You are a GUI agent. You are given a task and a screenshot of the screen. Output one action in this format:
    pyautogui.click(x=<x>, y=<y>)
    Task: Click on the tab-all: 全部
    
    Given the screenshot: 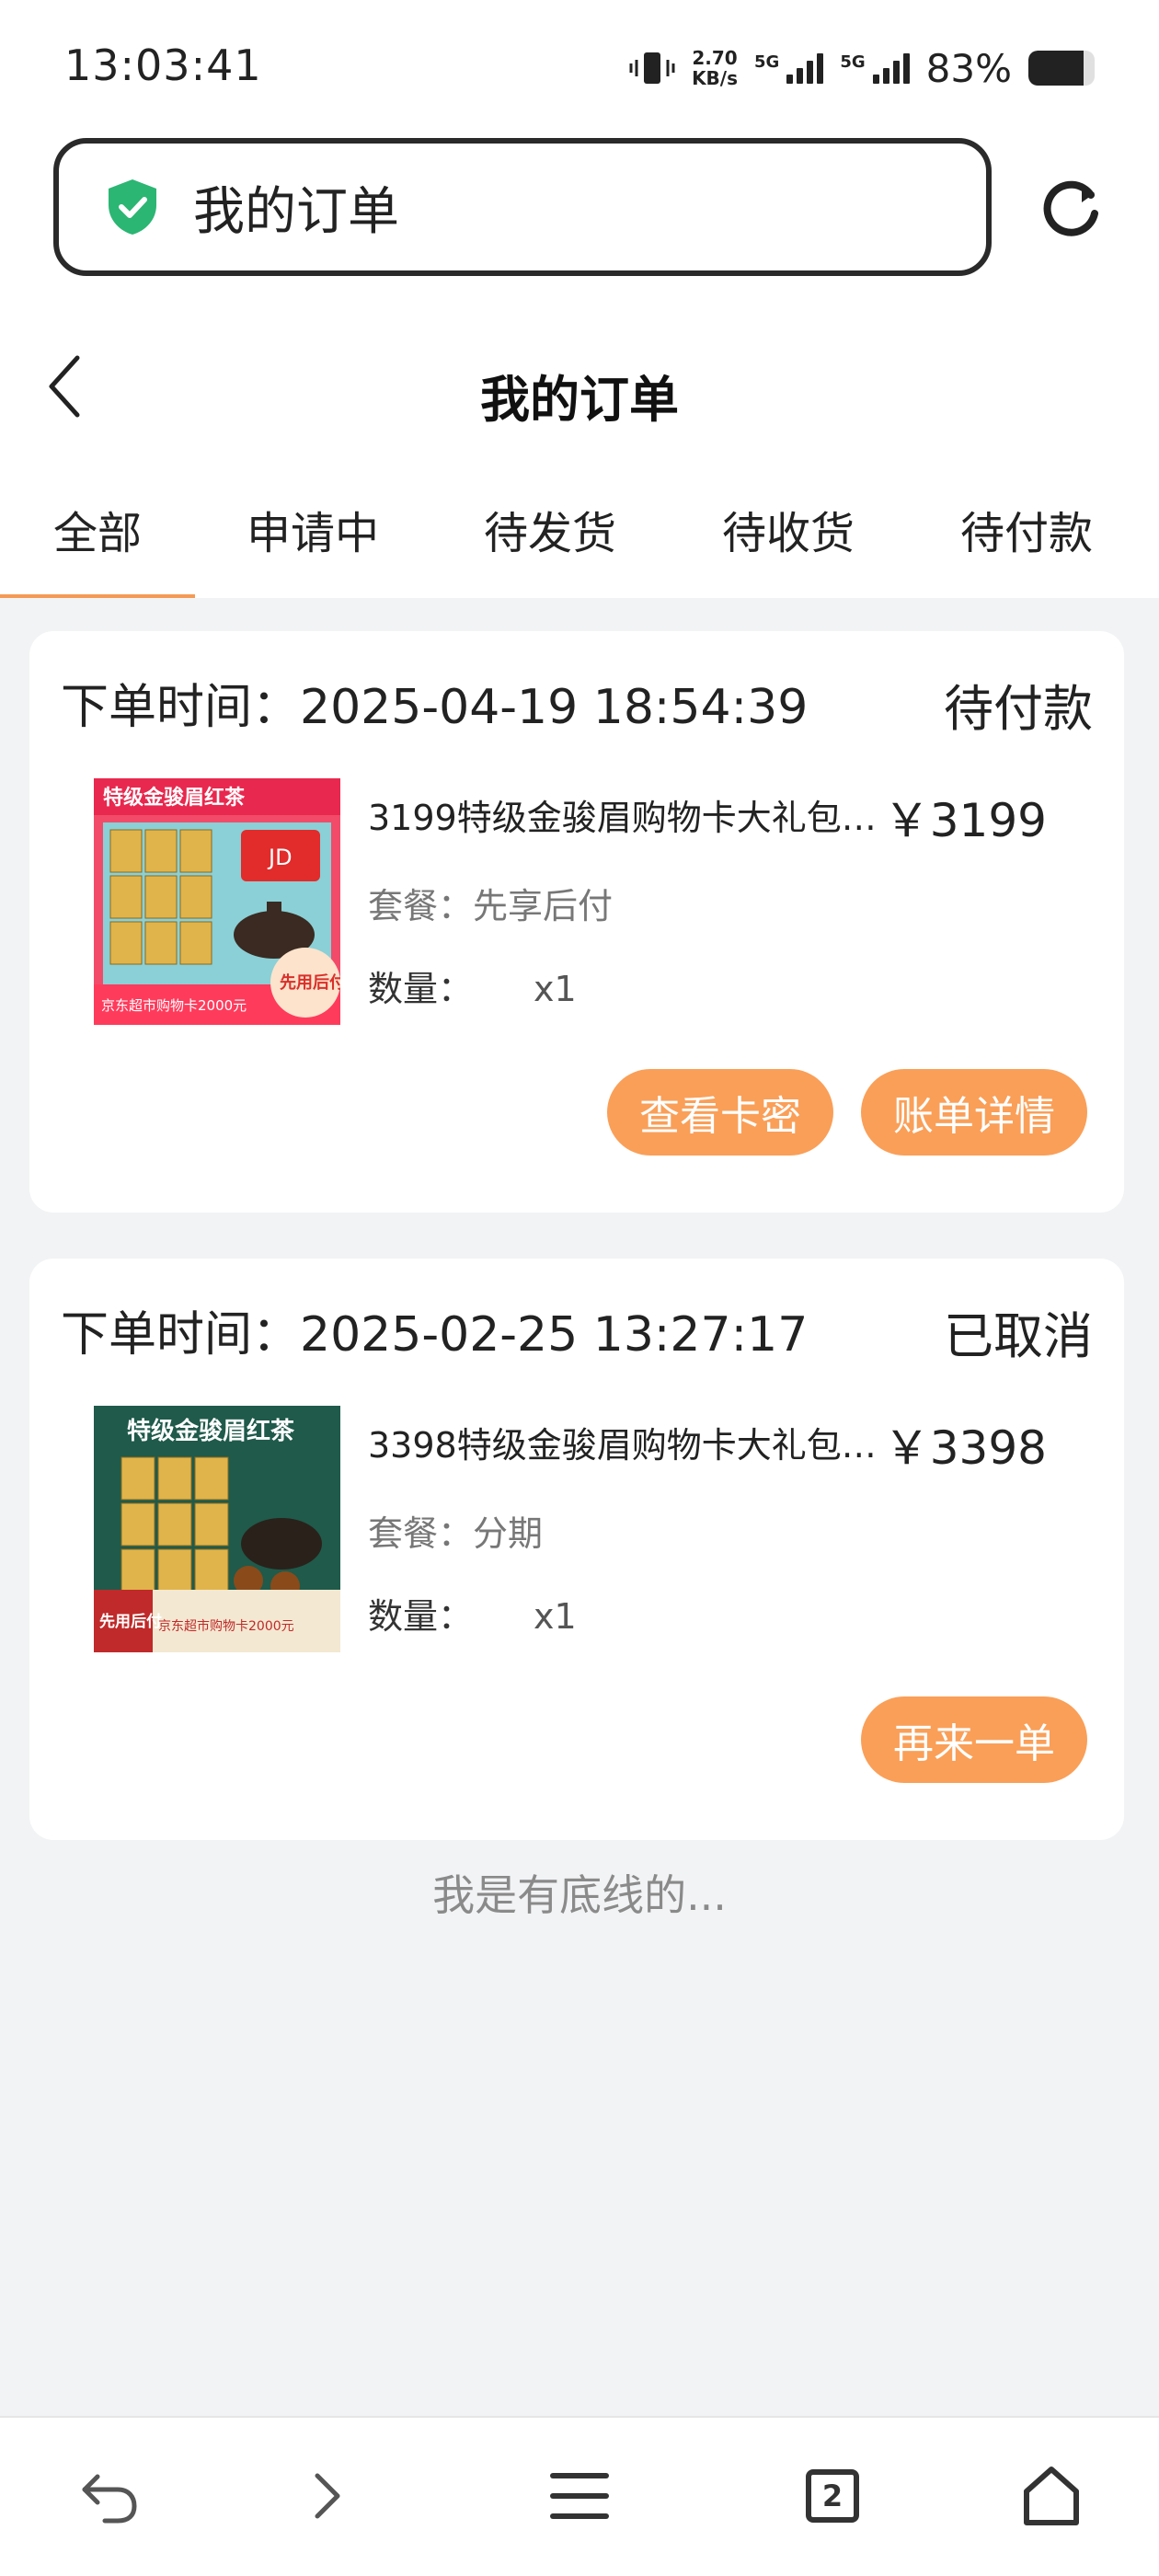 What is the action you would take?
    pyautogui.click(x=98, y=533)
    